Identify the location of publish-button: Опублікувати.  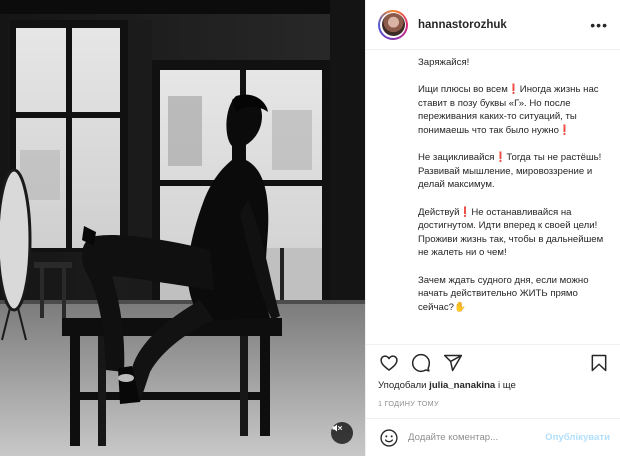
(577, 437).